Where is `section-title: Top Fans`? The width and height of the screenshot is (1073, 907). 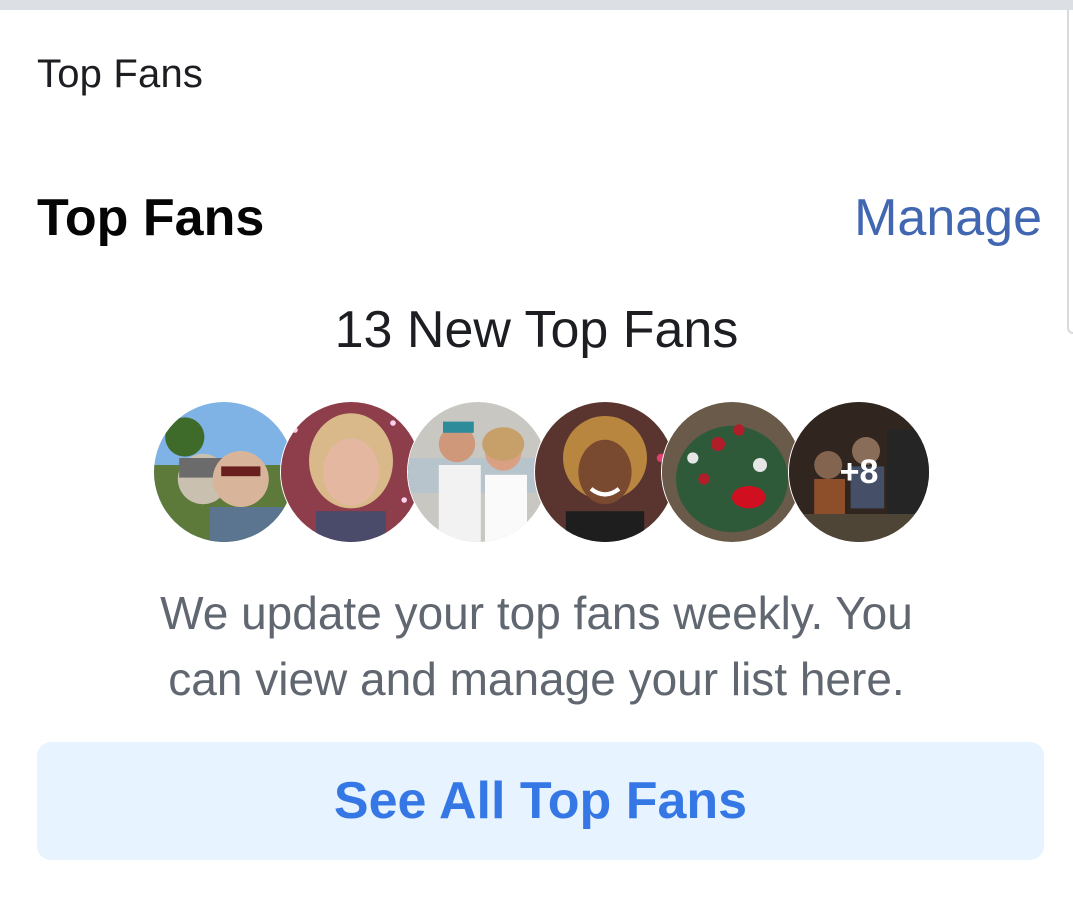
section-title: Top Fans is located at coordinates (120, 74).